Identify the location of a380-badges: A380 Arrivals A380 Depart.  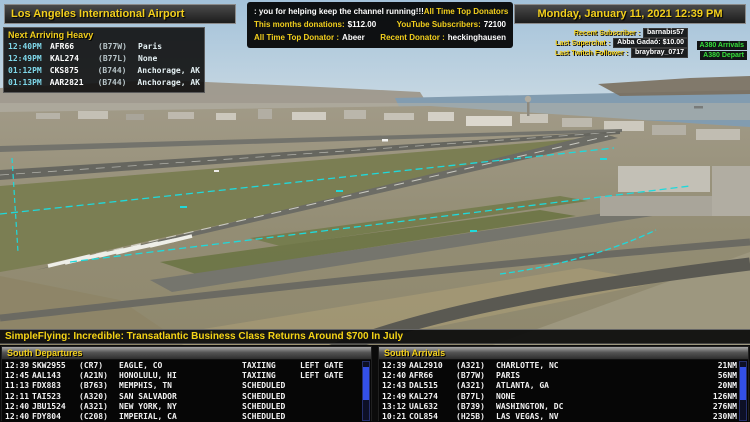
(721, 50).